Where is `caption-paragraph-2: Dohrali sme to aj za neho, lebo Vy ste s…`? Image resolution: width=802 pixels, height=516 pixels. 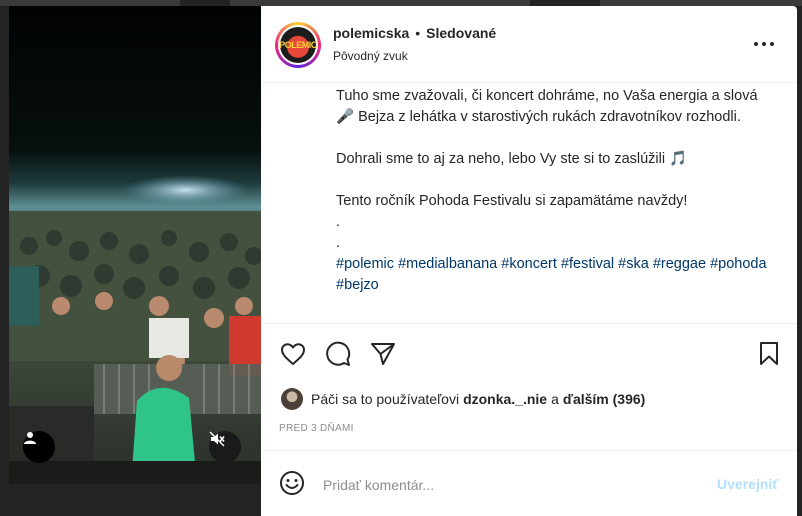 caption-paragraph-2: Dohrali sme to aj za neho, lebo Vy ste s… is located at coordinates (512, 159).